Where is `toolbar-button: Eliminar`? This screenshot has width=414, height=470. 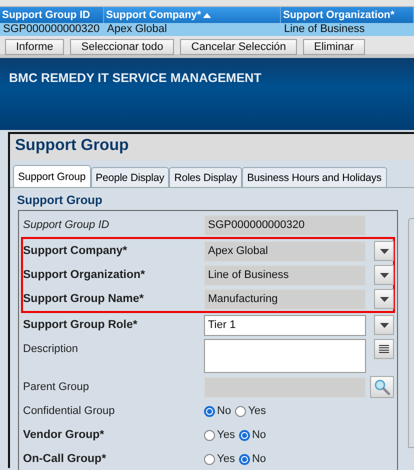
toolbar-button: Eliminar is located at coordinates (334, 47).